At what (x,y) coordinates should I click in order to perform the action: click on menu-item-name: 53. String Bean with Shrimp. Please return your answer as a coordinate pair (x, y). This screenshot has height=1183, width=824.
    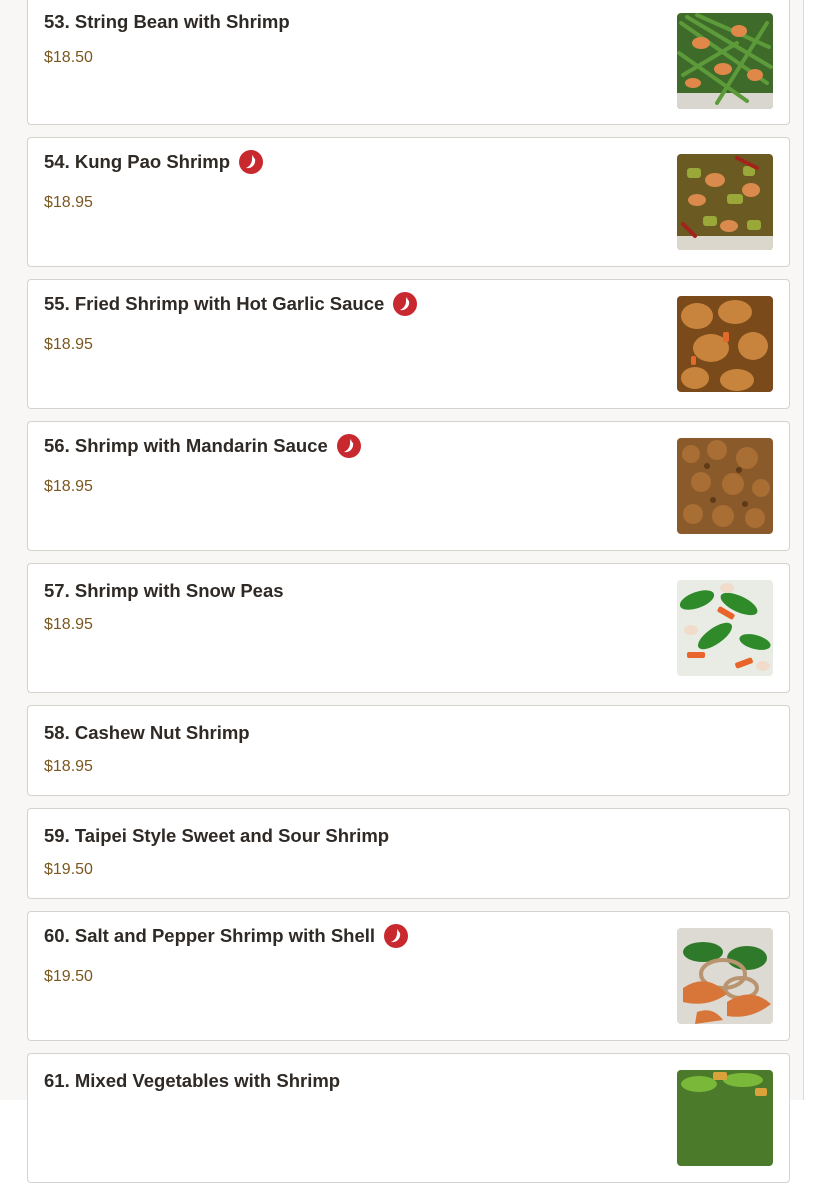
    Looking at the image, I should click on (167, 21).